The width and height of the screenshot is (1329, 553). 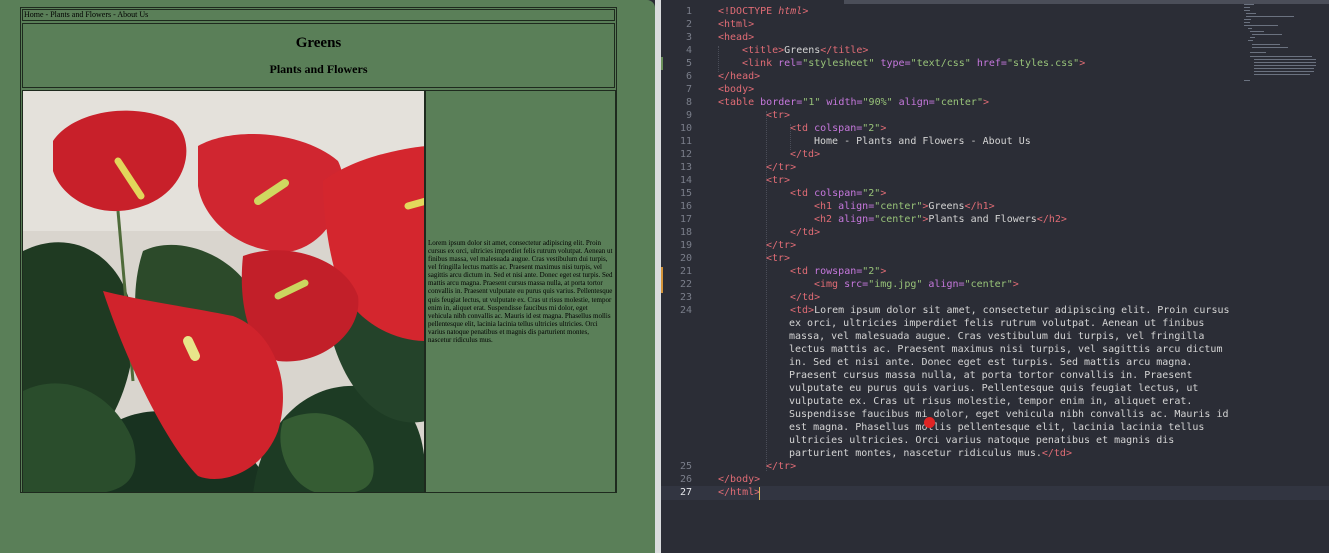 I want to click on code-line-16: <h1 align="center">Greens</h1>, so click(x=904, y=206).